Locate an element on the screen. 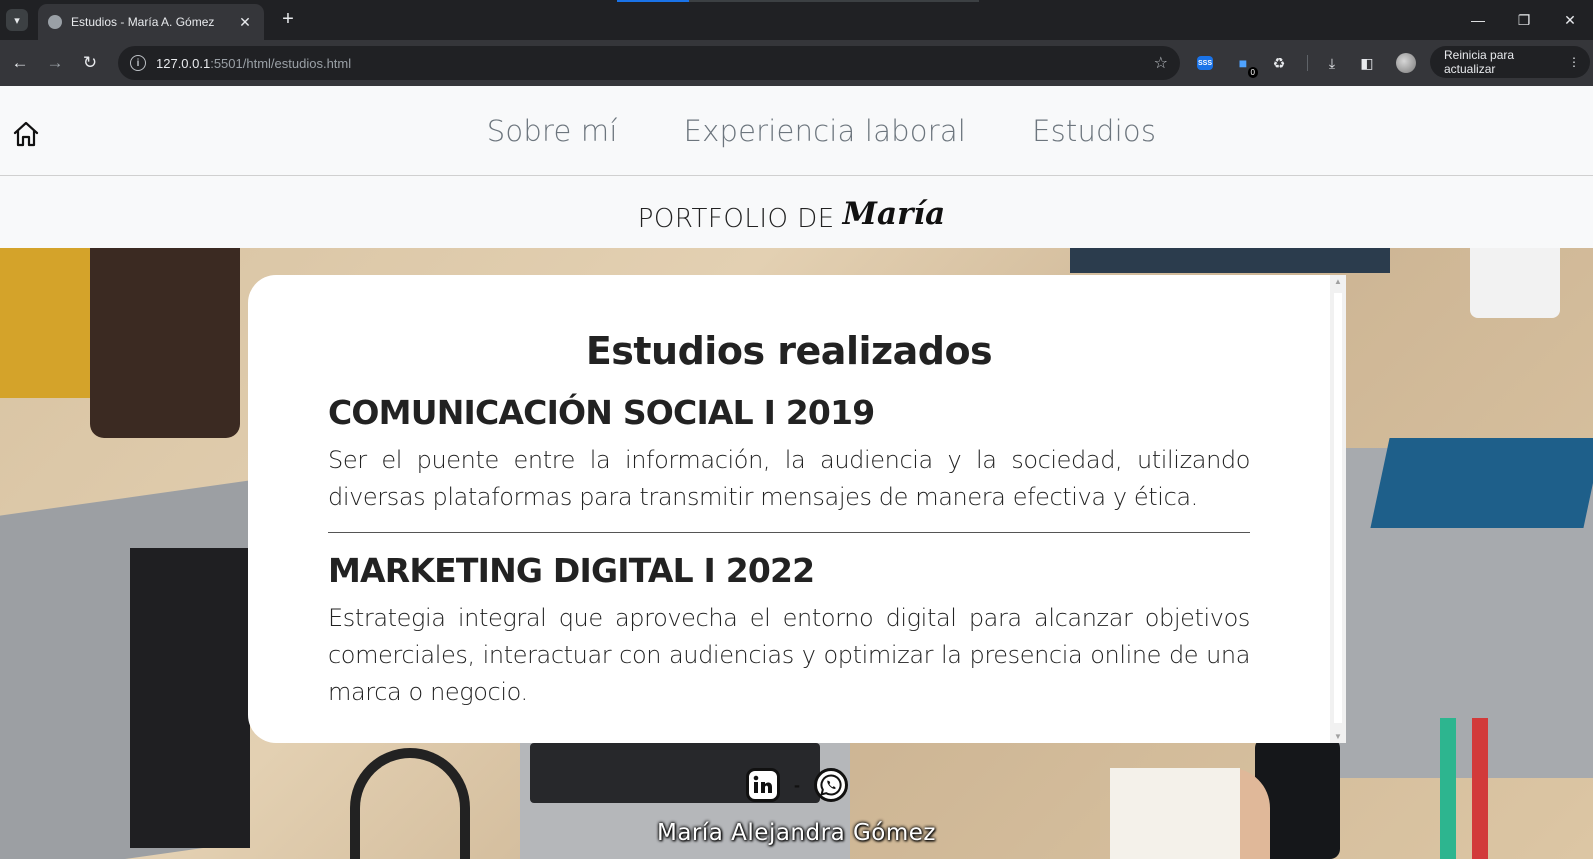  toolbar-divider is located at coordinates (1307, 63).